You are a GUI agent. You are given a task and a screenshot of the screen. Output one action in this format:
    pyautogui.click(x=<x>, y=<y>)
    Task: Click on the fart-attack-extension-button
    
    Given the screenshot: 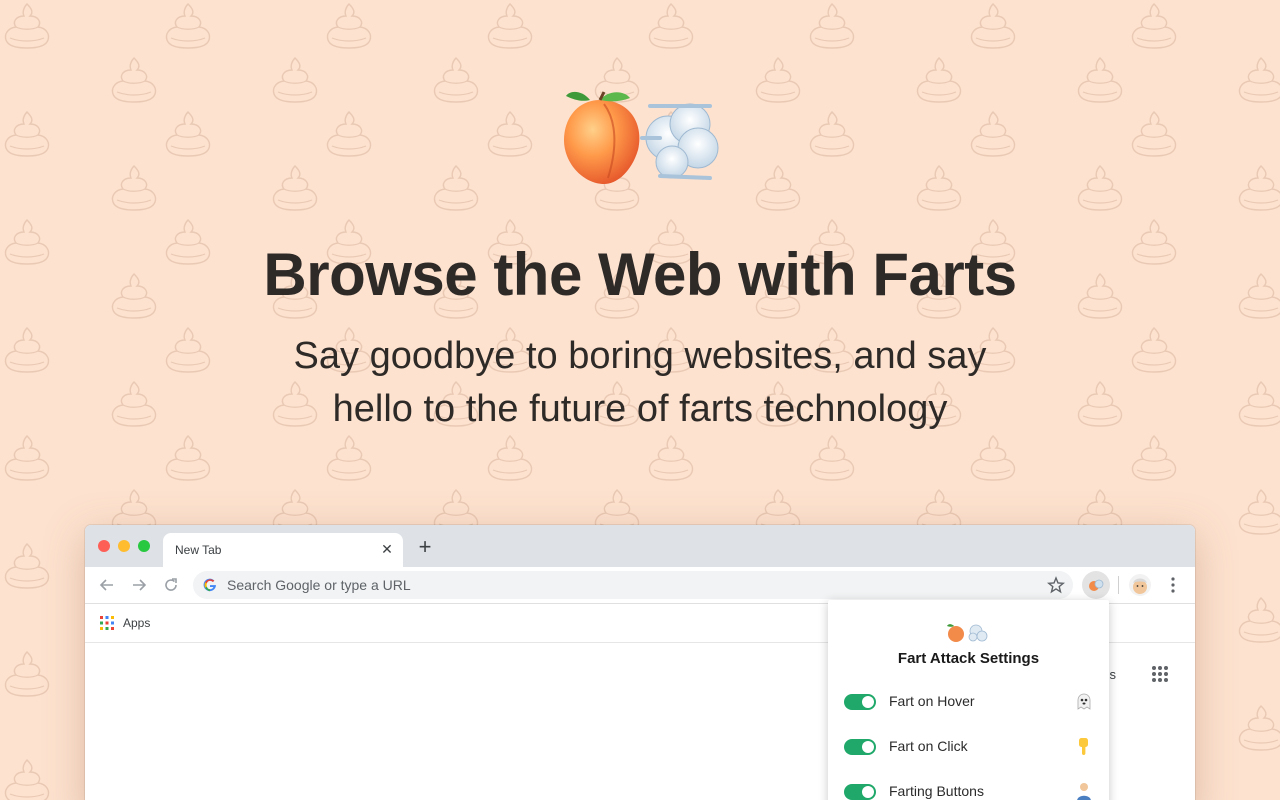 What is the action you would take?
    pyautogui.click(x=1096, y=585)
    